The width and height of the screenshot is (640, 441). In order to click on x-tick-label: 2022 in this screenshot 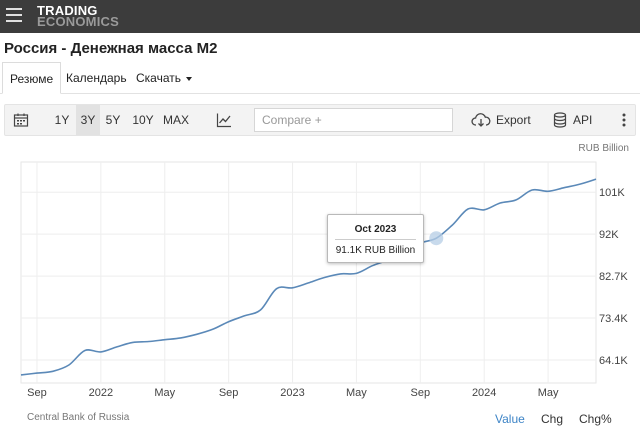, I will do `click(101, 393)`.